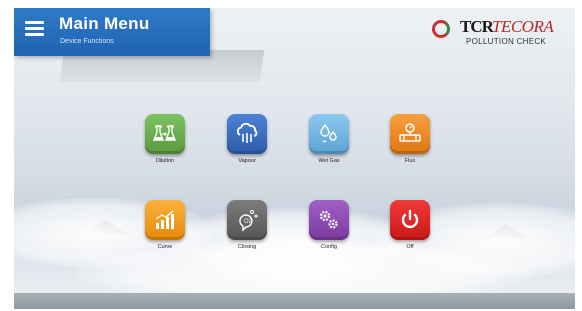 The height and width of the screenshot is (311, 582). What do you see at coordinates (477, 26) in the screenshot?
I see `tcr-logo: TCR` at bounding box center [477, 26].